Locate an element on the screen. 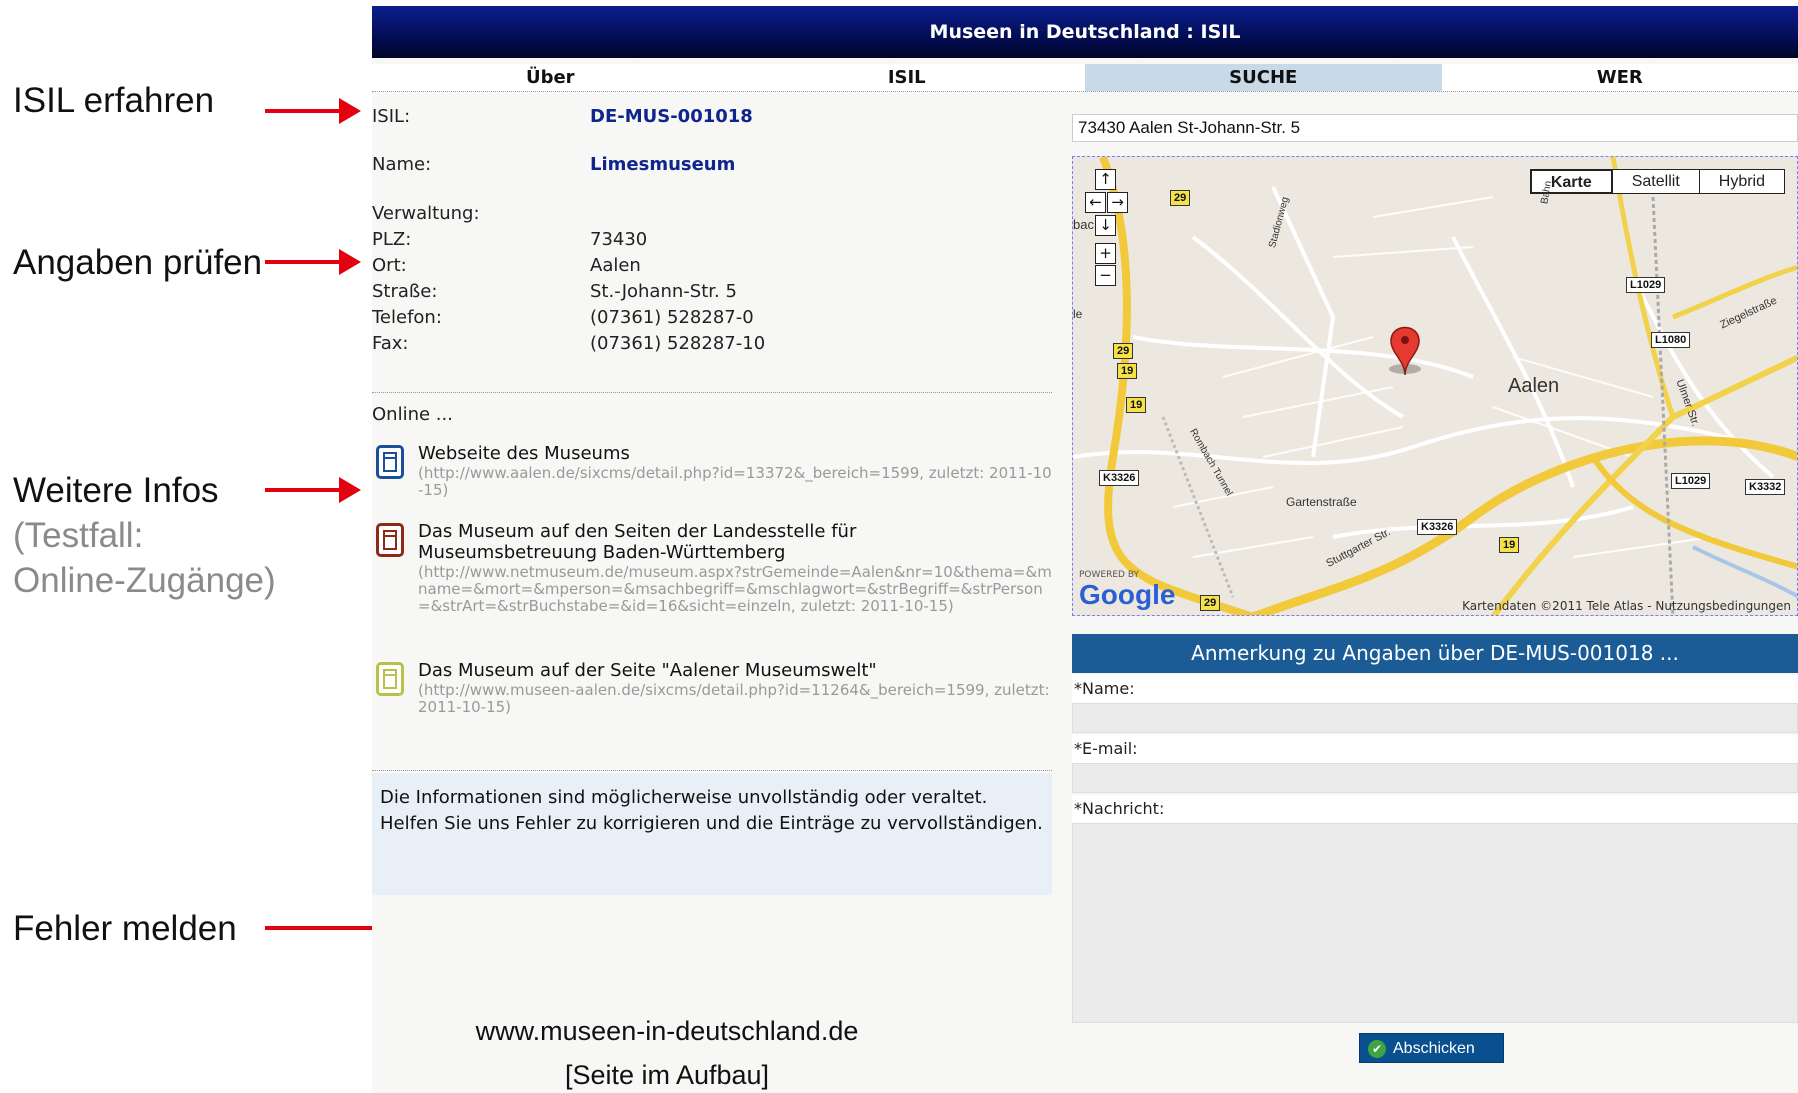 The height and width of the screenshot is (1093, 1798). email-field-label: *E-mail: is located at coordinates (1435, 749).